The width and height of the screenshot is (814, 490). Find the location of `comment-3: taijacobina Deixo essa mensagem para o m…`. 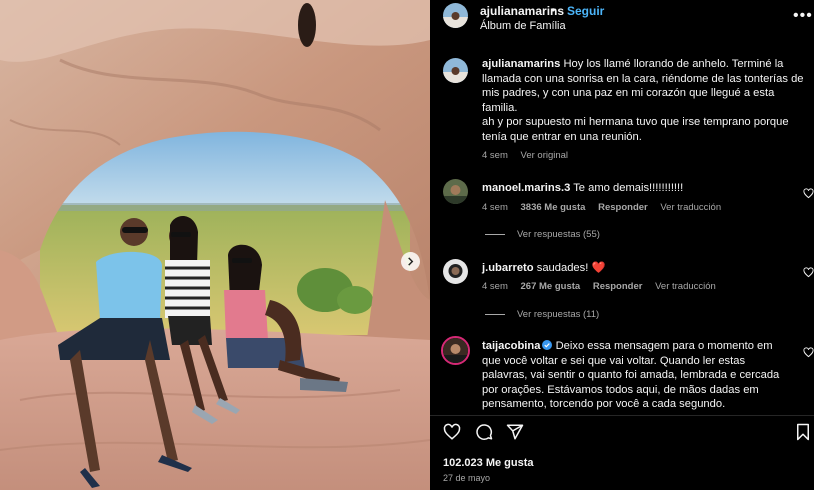

comment-3: taijacobina Deixo essa mensagem para o m… is located at coordinates (637, 375).